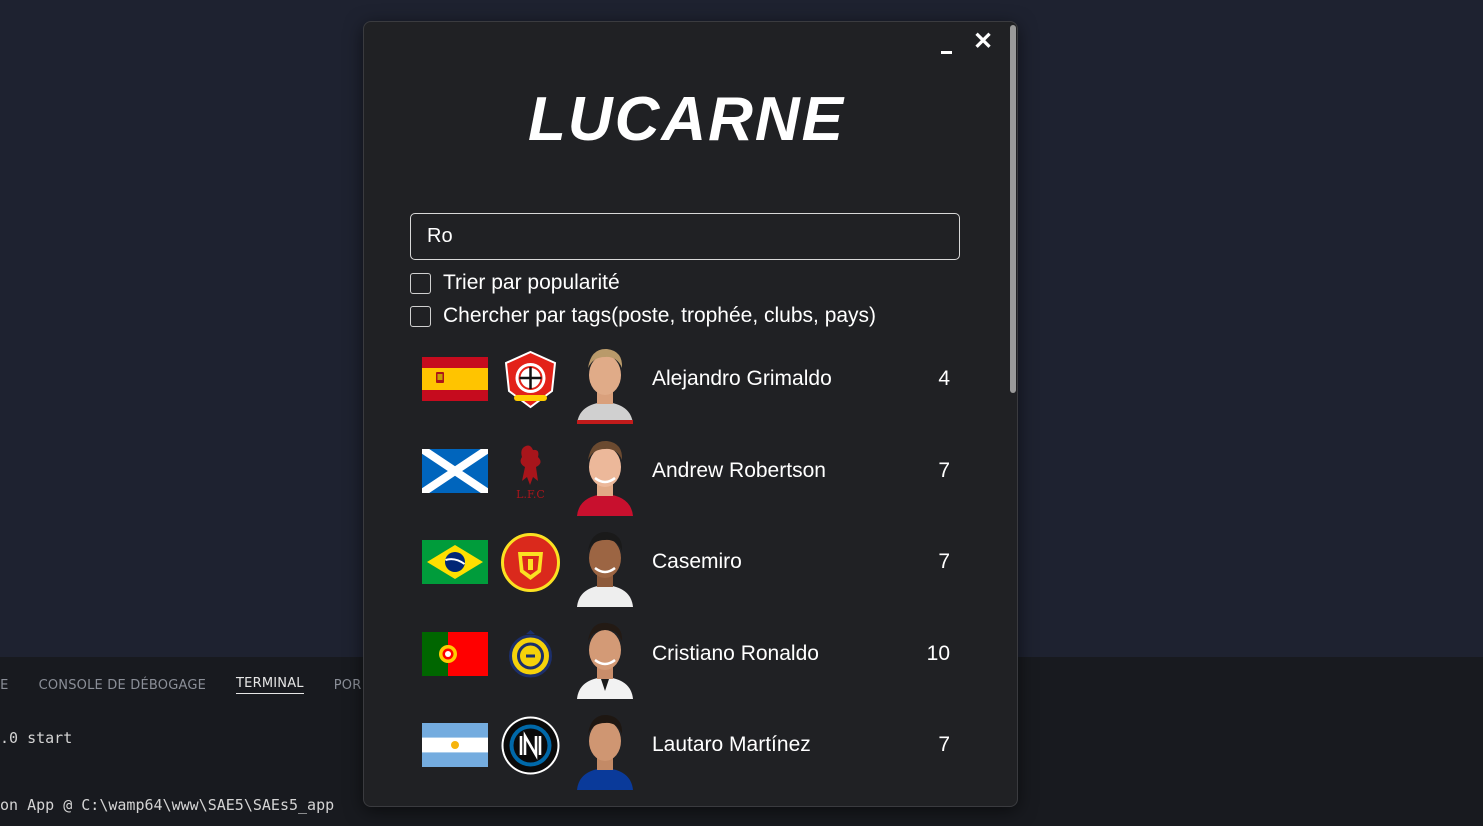 The height and width of the screenshot is (826, 1483). What do you see at coordinates (531, 282) in the screenshot?
I see `sort-popularity-label: Trier par popularité` at bounding box center [531, 282].